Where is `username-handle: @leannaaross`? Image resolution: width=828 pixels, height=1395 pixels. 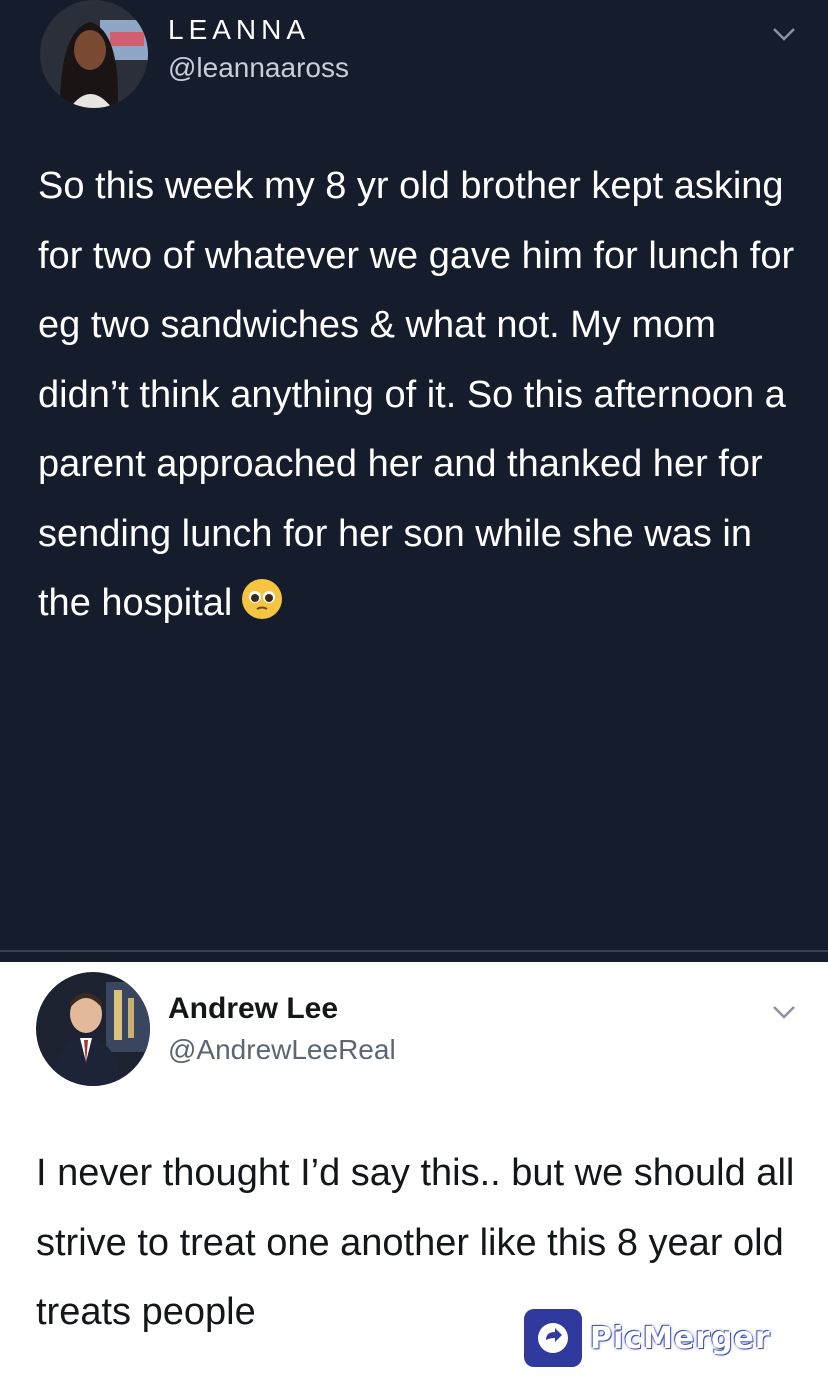
username-handle: @leannaaross is located at coordinates (258, 68).